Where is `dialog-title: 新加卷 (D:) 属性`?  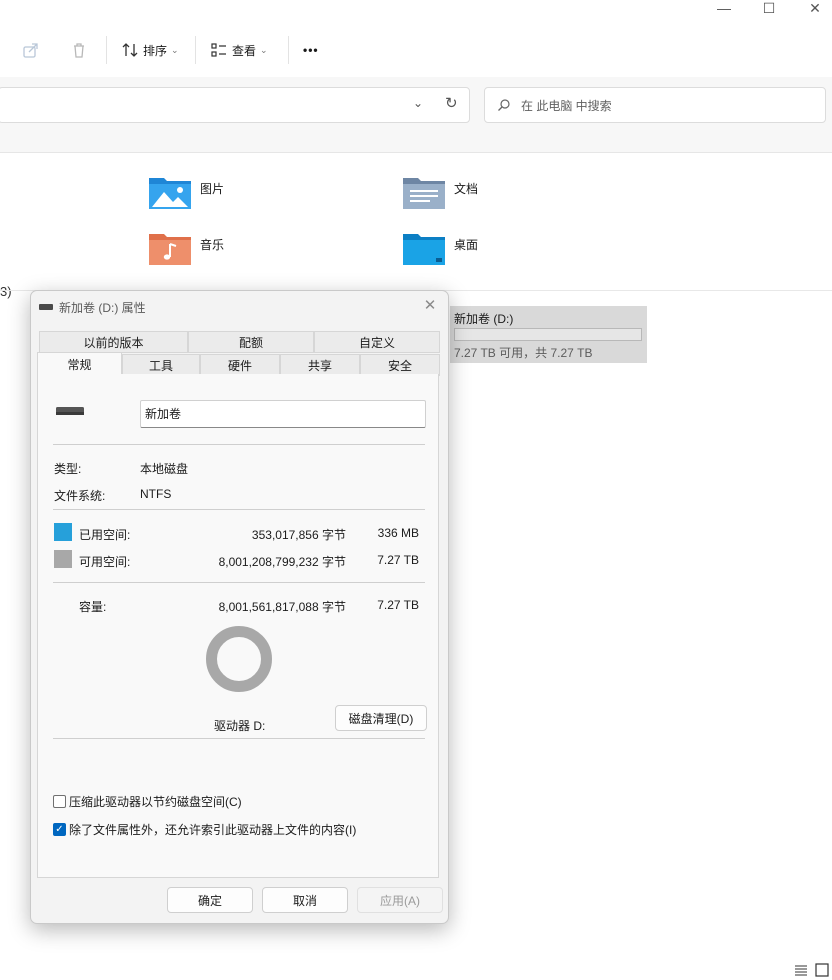 dialog-title: 新加卷 (D:) 属性 is located at coordinates (102, 307).